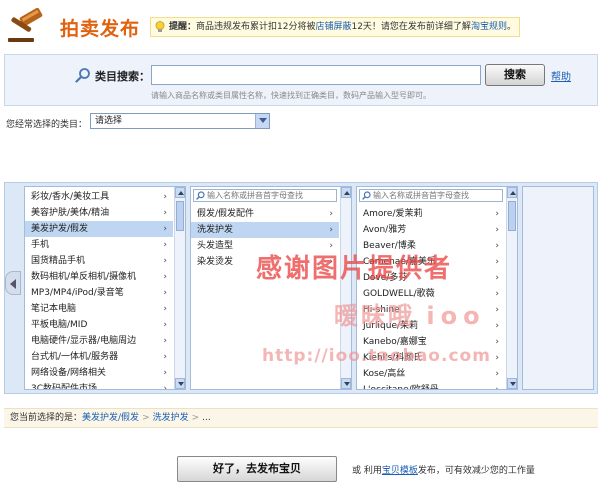 The image size is (600, 488). I want to click on column-3-filter-placeholder: 输入名称或拼音首字母查找, so click(421, 195).